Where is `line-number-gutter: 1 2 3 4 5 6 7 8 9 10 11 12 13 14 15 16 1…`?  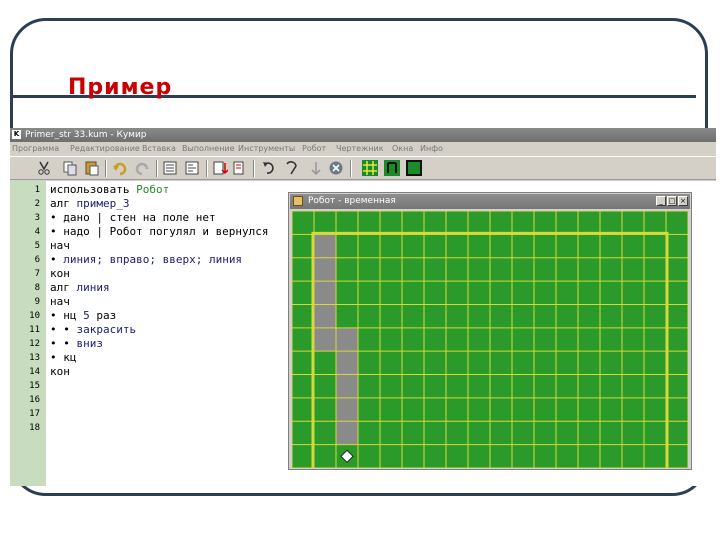 line-number-gutter: 1 2 3 4 5 6 7 8 9 10 11 12 13 14 15 16 1… is located at coordinates (28, 333).